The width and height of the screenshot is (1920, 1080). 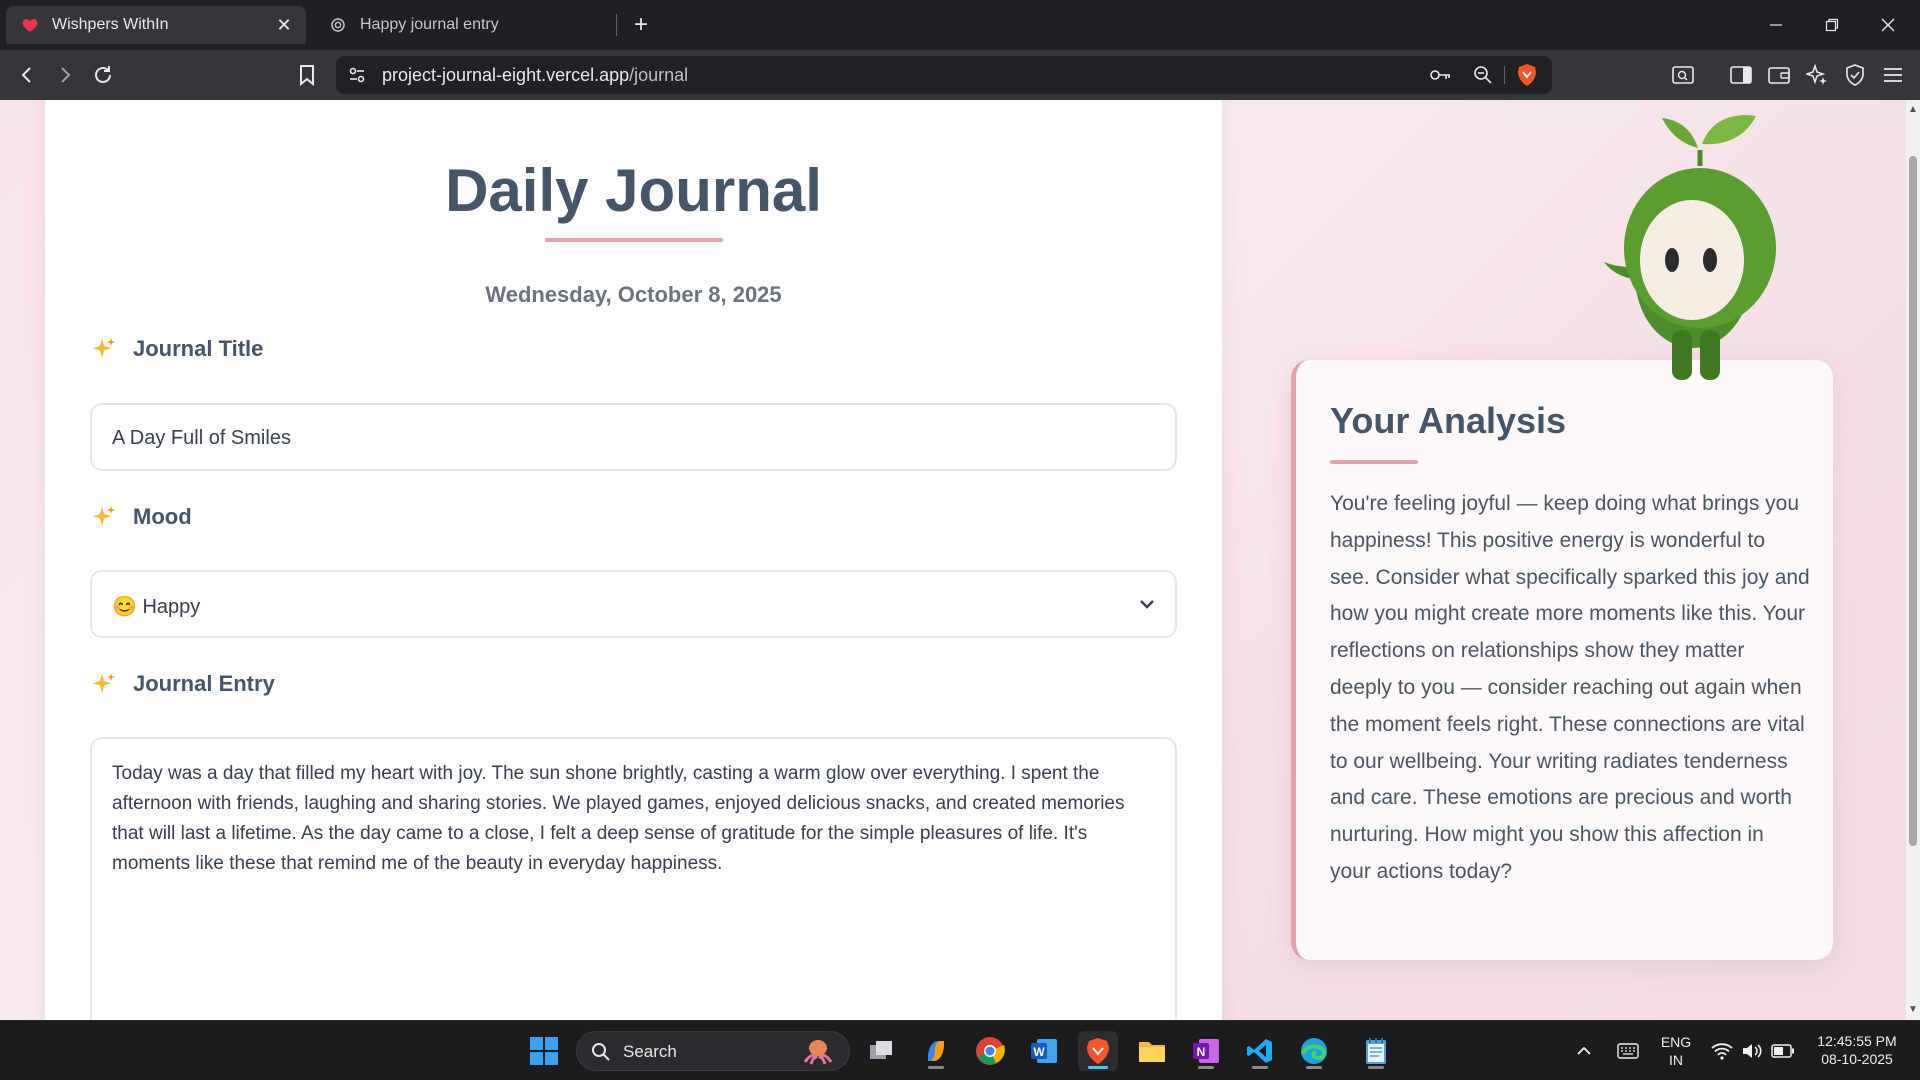 I want to click on wallet-icon, so click(x=1779, y=75).